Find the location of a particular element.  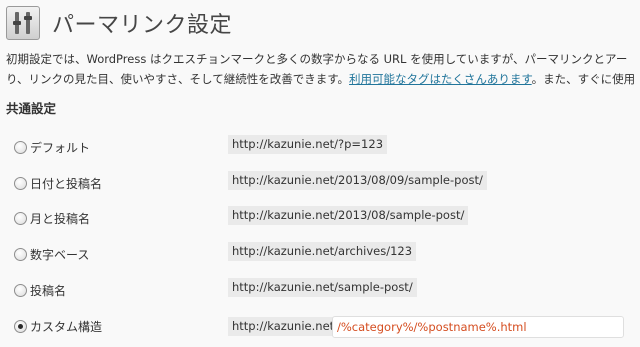

option-label: 数字ベース is located at coordinates (60, 254).